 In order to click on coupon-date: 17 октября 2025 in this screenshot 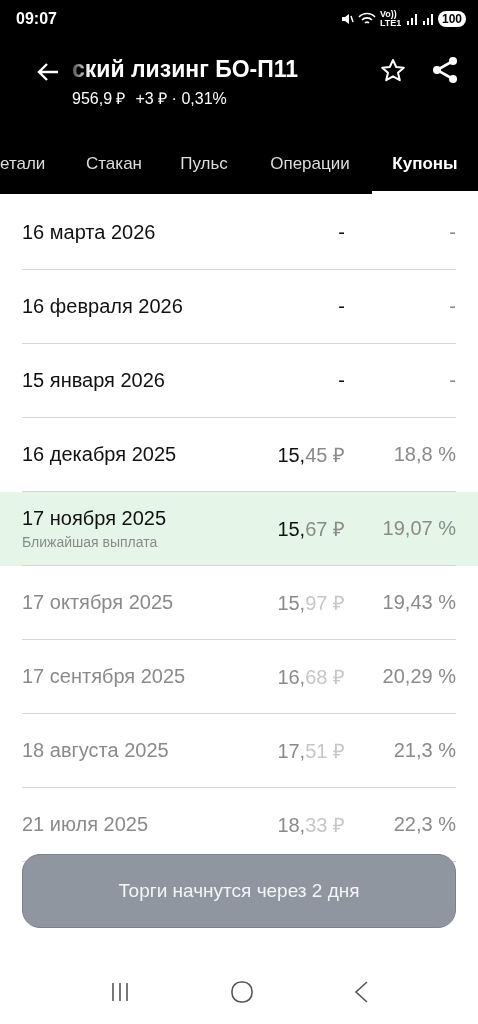, I will do `click(98, 602)`.